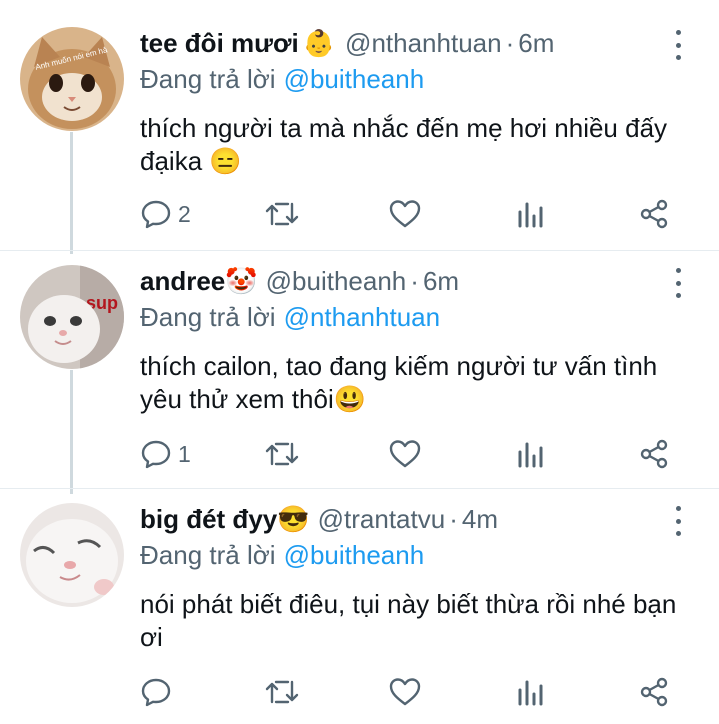  I want to click on name-emoji: 😎, so click(293, 518).